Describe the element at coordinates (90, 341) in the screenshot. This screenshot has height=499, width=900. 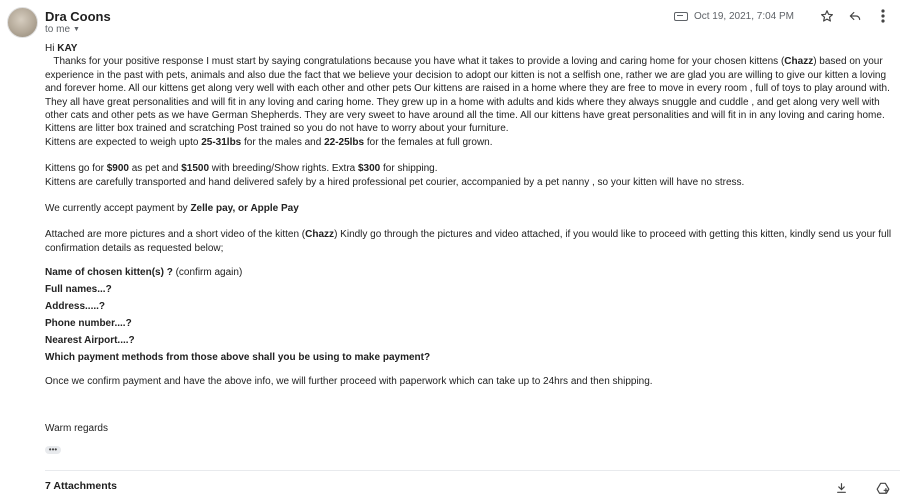
I see `question-airport: Nearest Airport....?` at that location.